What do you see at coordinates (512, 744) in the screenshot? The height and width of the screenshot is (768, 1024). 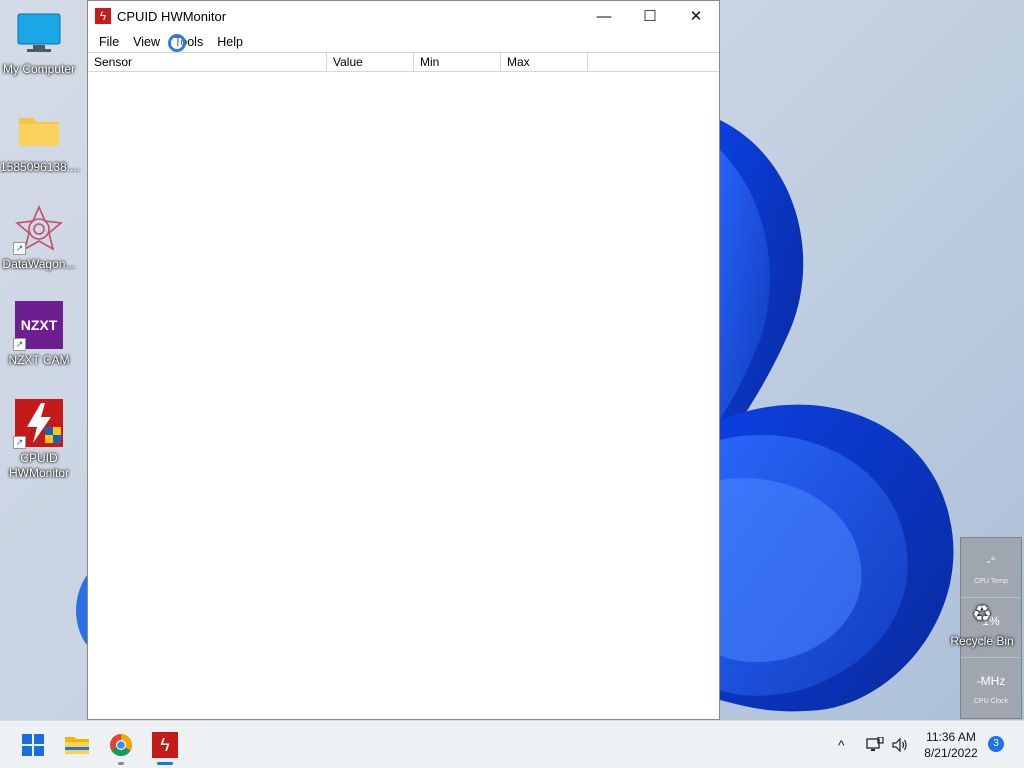 I see `taskbar: ϟ ^ 11:36 AM 8/21/2022 3` at bounding box center [512, 744].